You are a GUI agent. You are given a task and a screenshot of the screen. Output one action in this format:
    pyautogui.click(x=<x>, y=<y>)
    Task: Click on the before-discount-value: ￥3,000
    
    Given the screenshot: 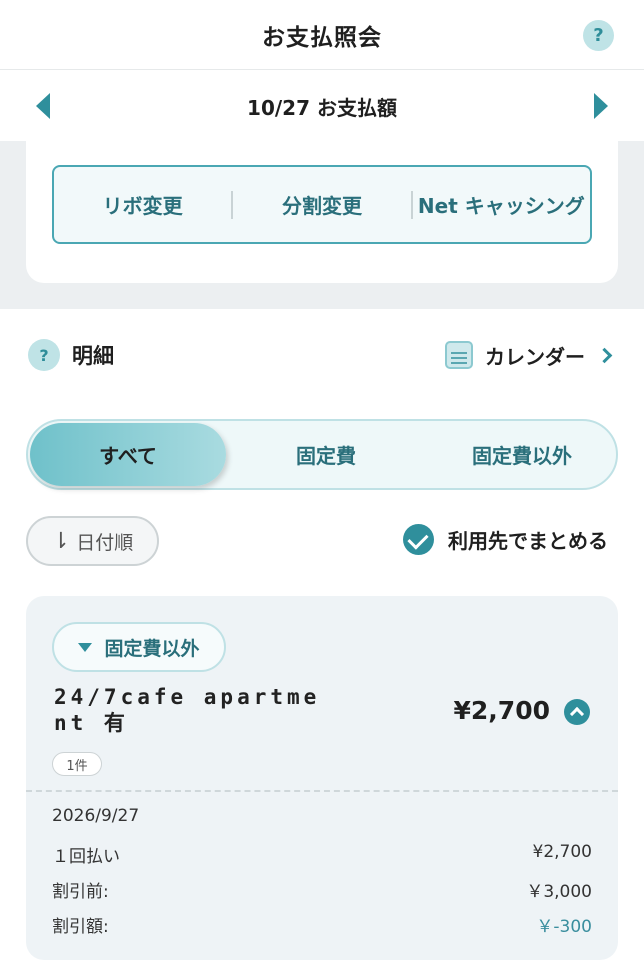 What is the action you would take?
    pyautogui.click(x=559, y=892)
    